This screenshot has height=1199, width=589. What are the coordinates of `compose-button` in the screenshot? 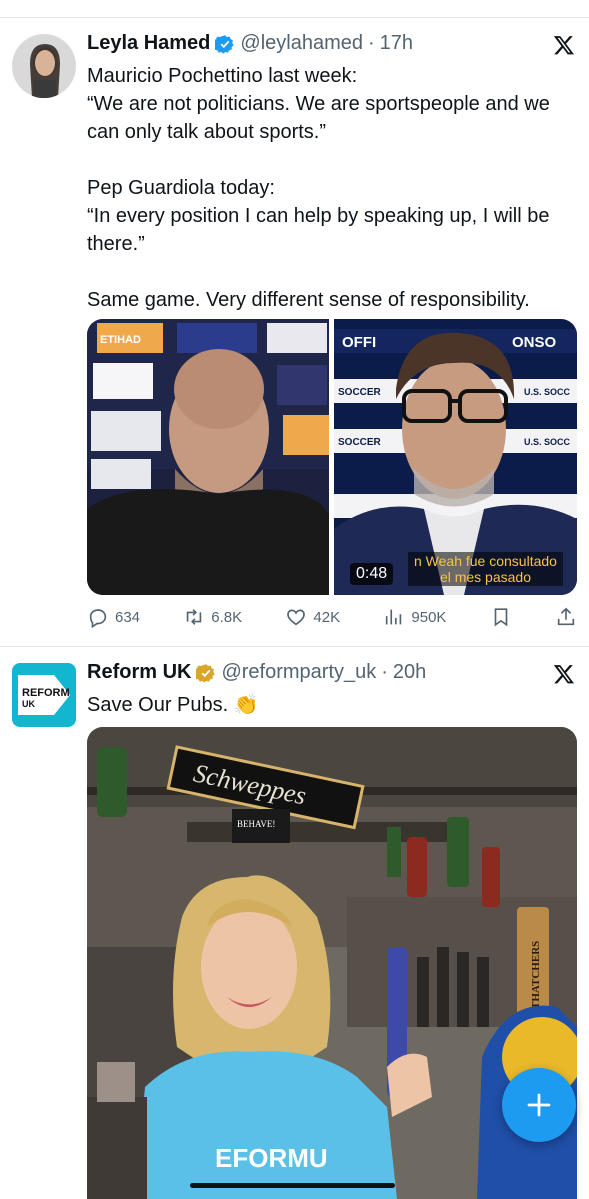 It's located at (539, 1105).